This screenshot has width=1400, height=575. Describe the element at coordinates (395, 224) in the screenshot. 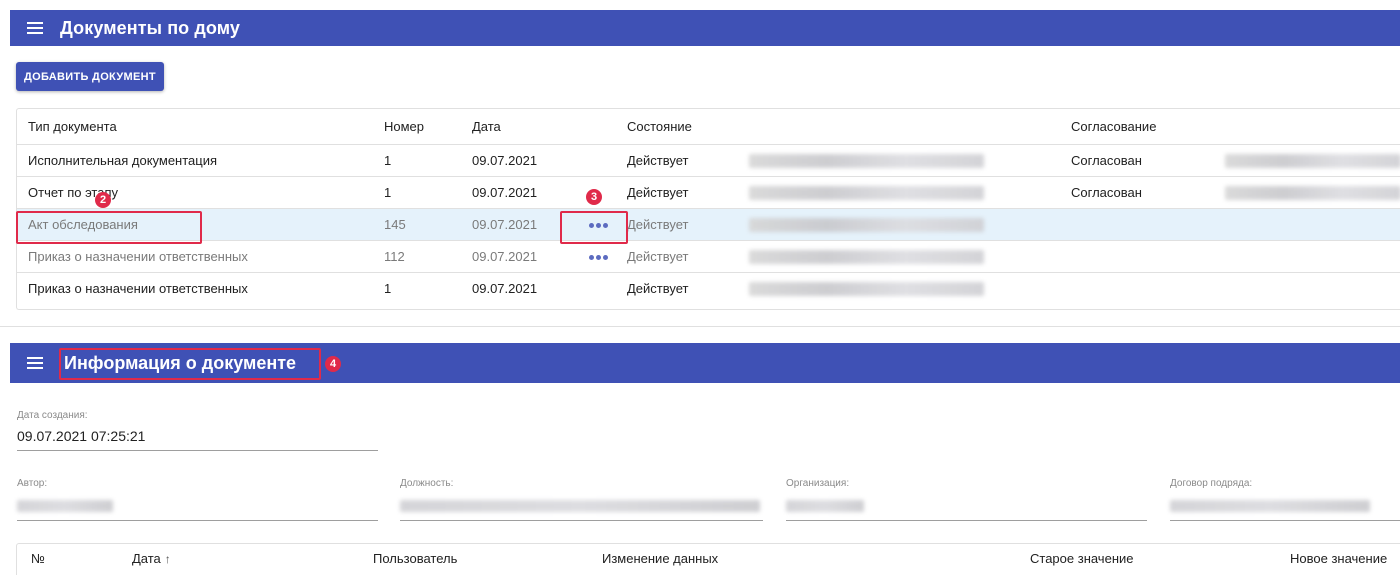

I see `cell-number: 145` at that location.